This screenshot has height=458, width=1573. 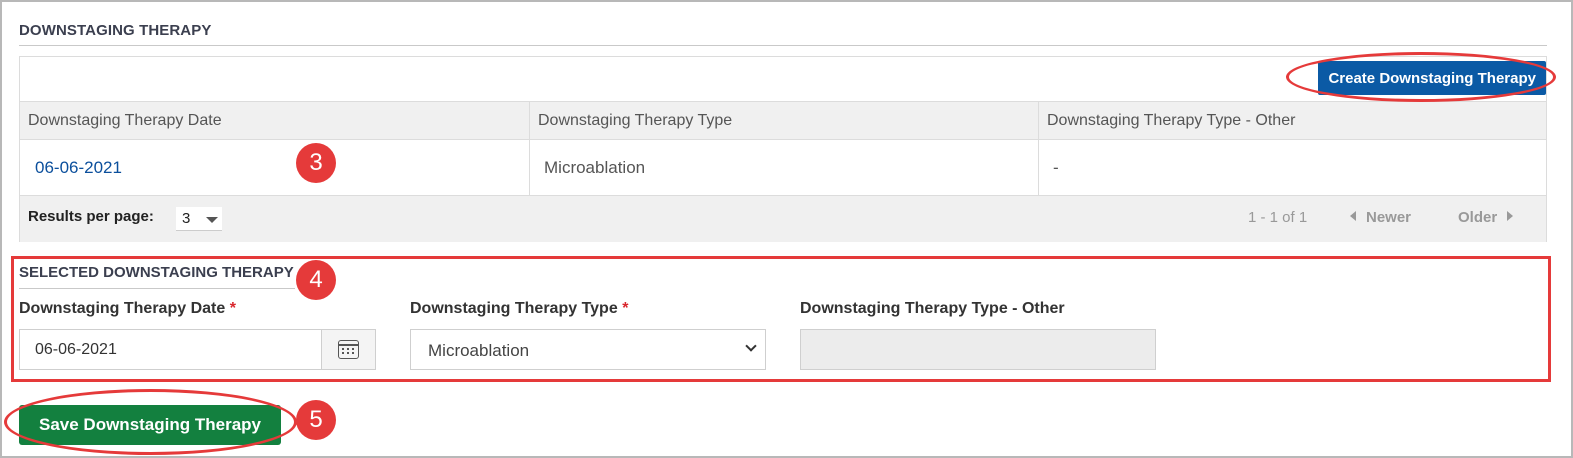 What do you see at coordinates (1510, 216) in the screenshot?
I see `triangle-right-icon` at bounding box center [1510, 216].